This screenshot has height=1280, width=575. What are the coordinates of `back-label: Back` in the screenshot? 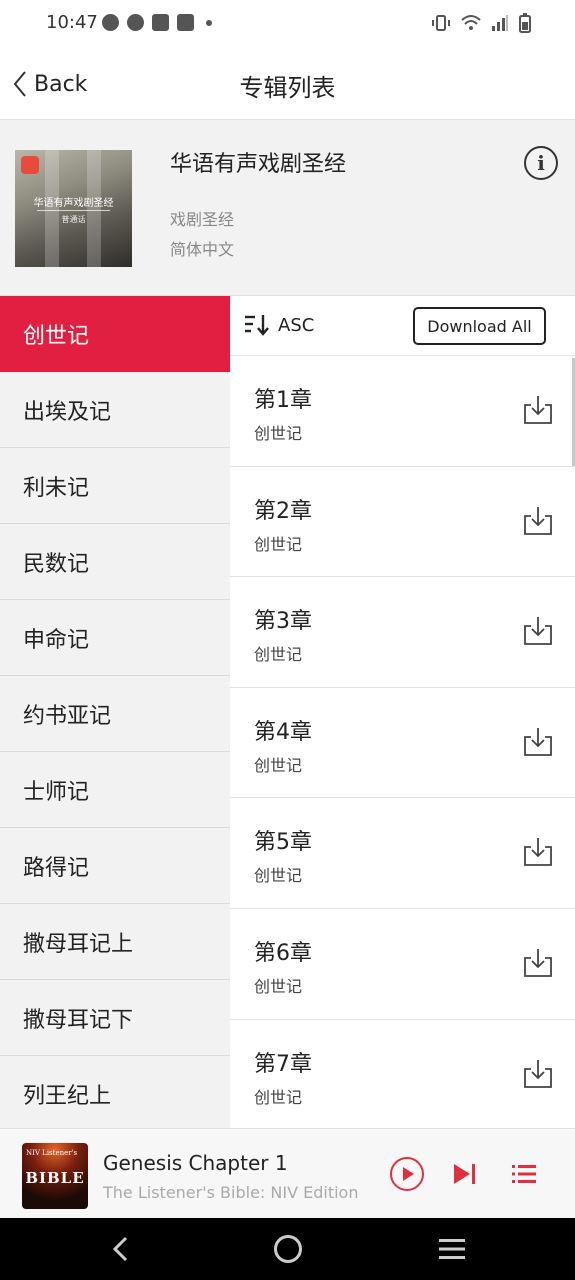 It's located at (61, 84).